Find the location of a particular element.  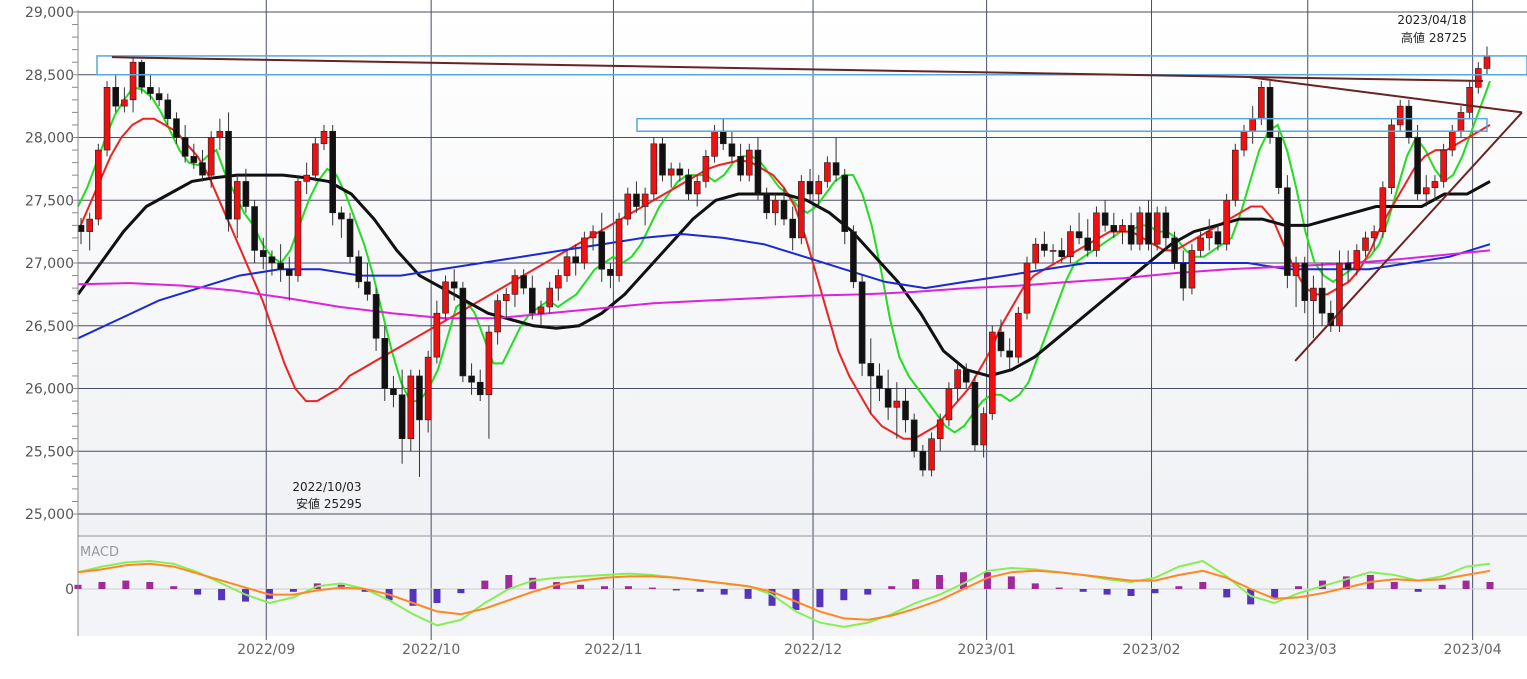

macd-panel-background is located at coordinates (802, 586).